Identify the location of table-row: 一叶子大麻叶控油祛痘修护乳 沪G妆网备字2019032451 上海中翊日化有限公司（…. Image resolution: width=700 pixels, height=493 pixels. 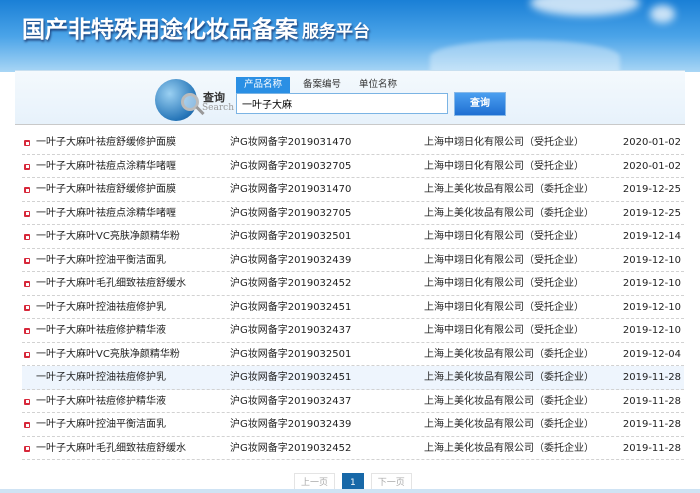
(353, 307).